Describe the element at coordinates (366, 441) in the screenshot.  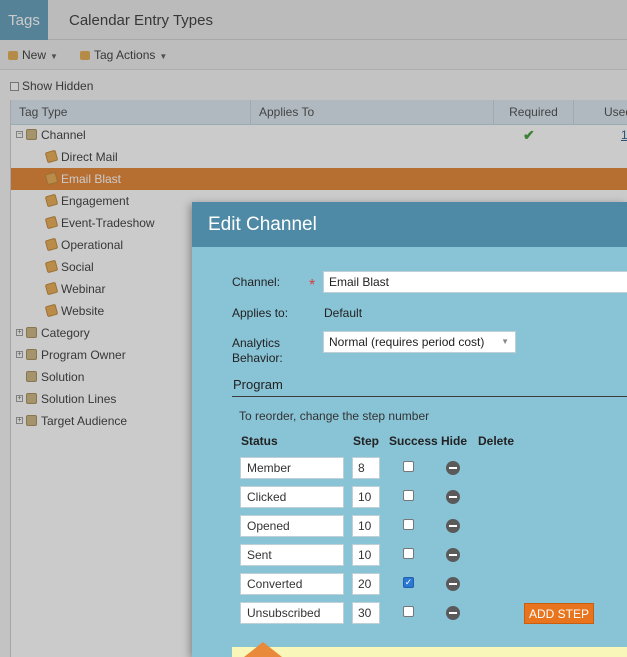
I see `step-column-header: Step` at that location.